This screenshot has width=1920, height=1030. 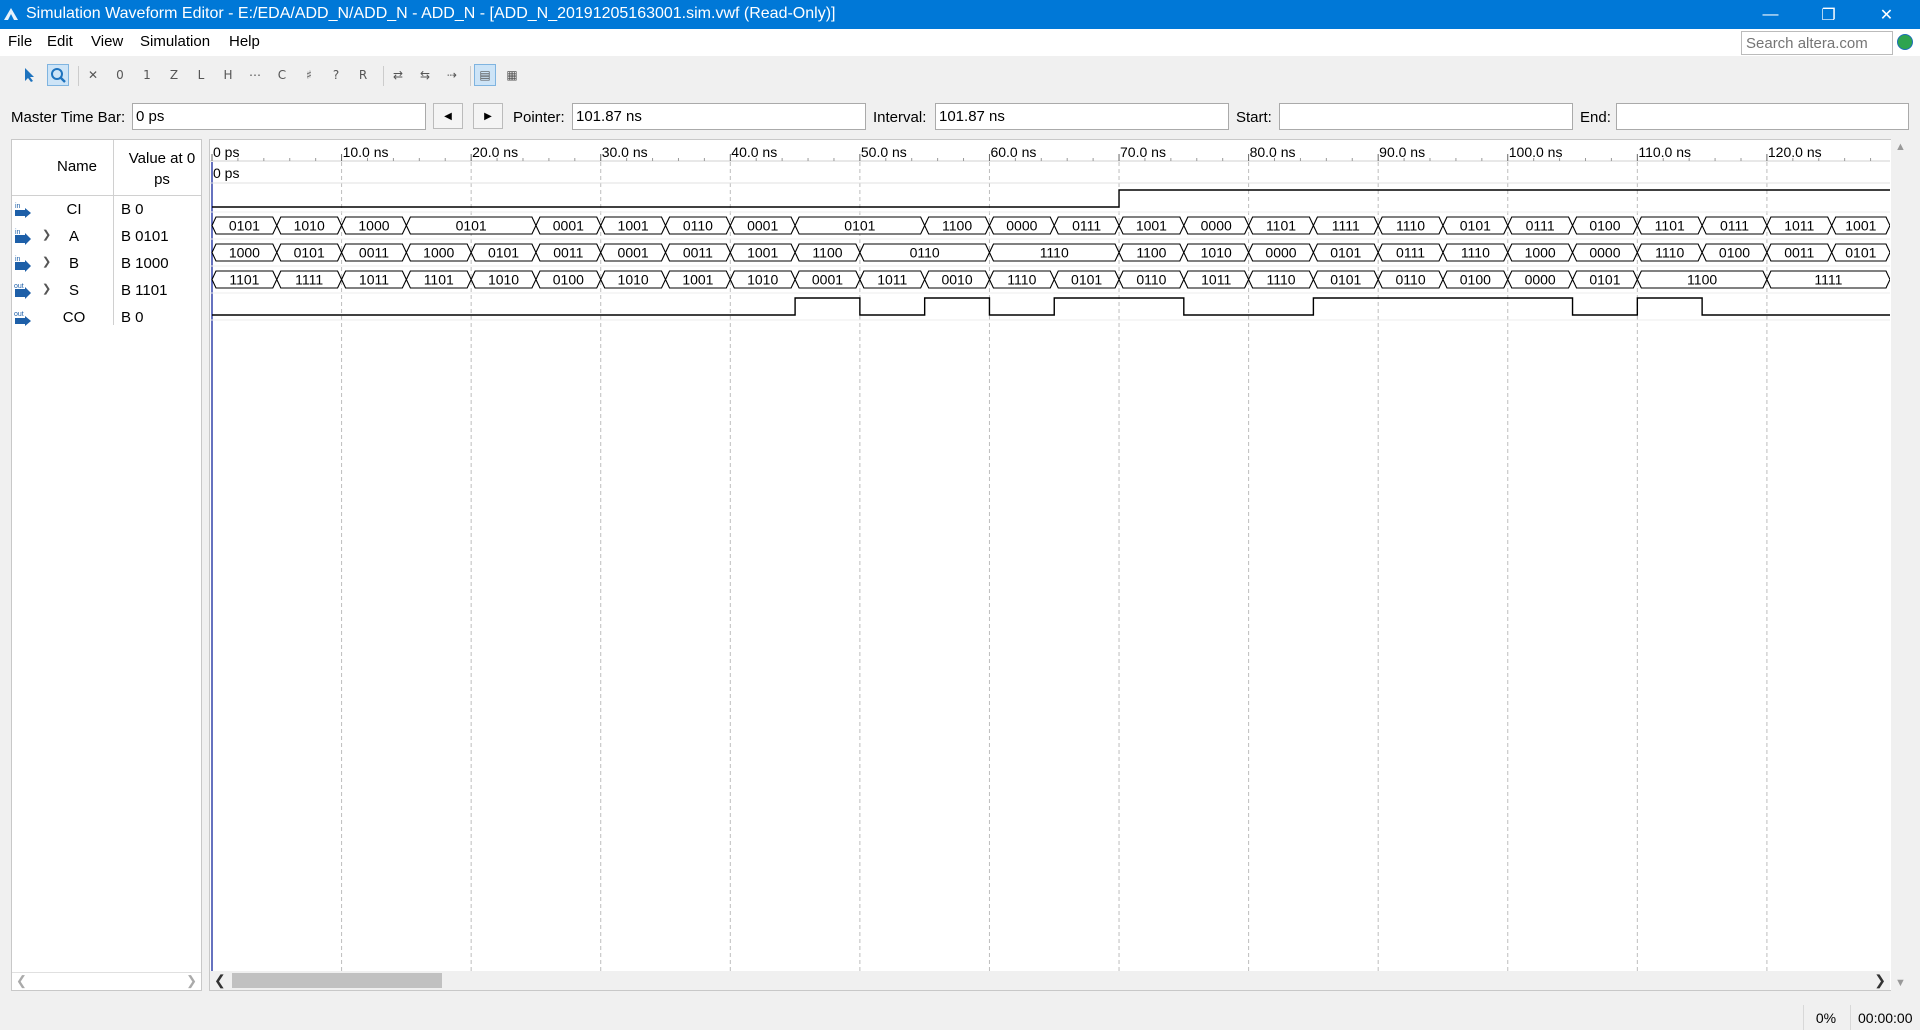 What do you see at coordinates (77, 166) in the screenshot?
I see `name-column-header: Name` at bounding box center [77, 166].